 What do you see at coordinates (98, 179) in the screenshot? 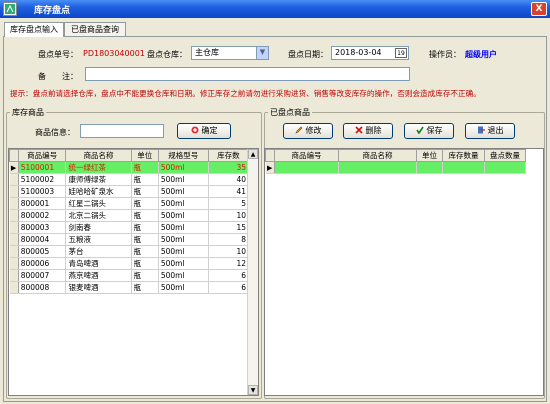
I see `table-cell: 康师傅绿茶` at bounding box center [98, 179].